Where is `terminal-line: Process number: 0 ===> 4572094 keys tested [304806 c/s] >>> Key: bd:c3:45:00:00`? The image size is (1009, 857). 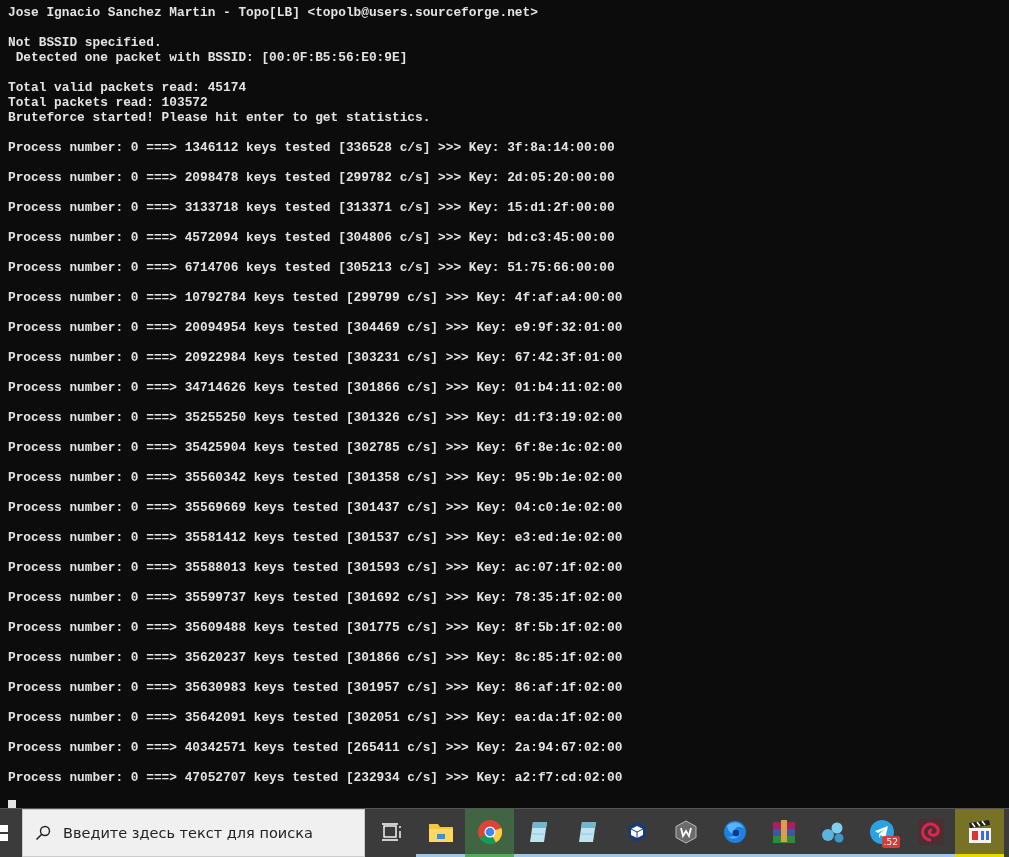 terminal-line: Process number: 0 ===> 4572094 keys tested [304806 c/s] >>> Key: bd:c3:45:00:00 is located at coordinates (311, 237).